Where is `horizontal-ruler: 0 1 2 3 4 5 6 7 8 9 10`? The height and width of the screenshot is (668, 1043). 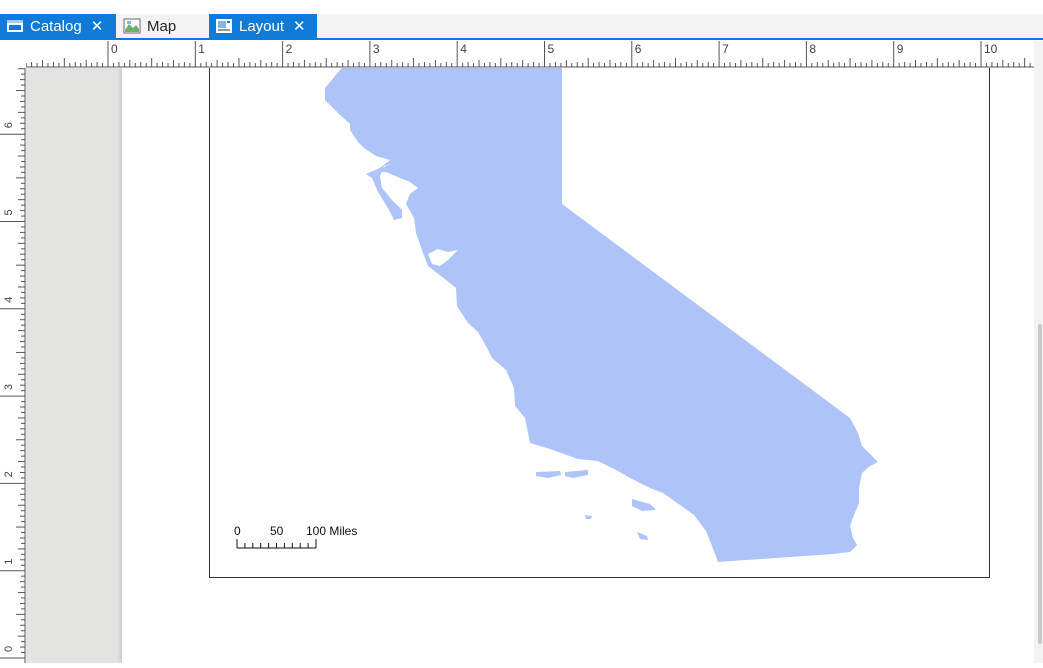
horizontal-ruler: 0 1 2 3 4 5 6 7 8 9 10 is located at coordinates (529, 54).